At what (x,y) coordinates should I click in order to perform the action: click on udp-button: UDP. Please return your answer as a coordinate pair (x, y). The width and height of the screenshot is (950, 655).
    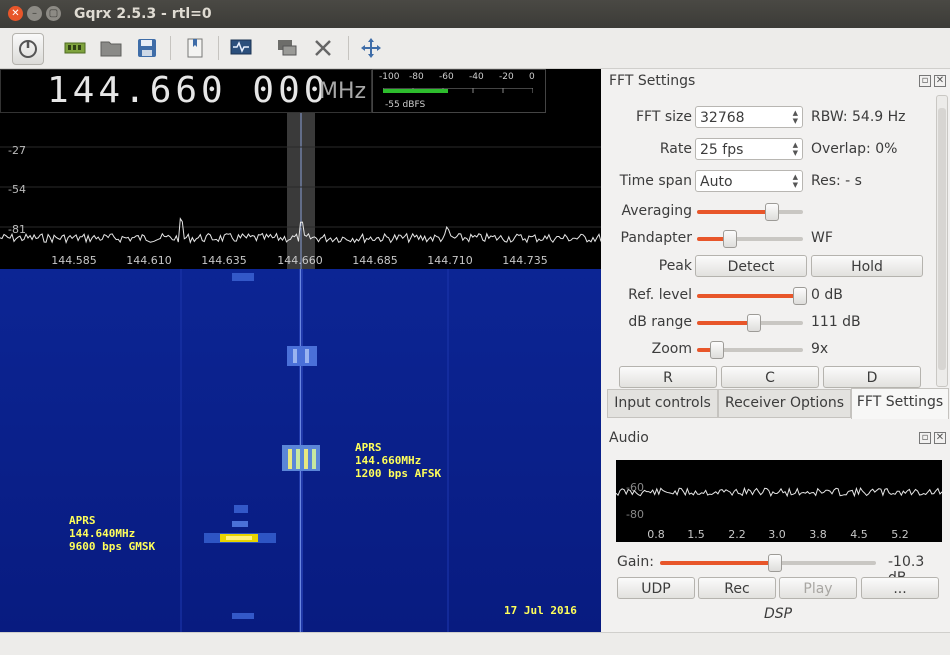
    Looking at the image, I should click on (656, 588).